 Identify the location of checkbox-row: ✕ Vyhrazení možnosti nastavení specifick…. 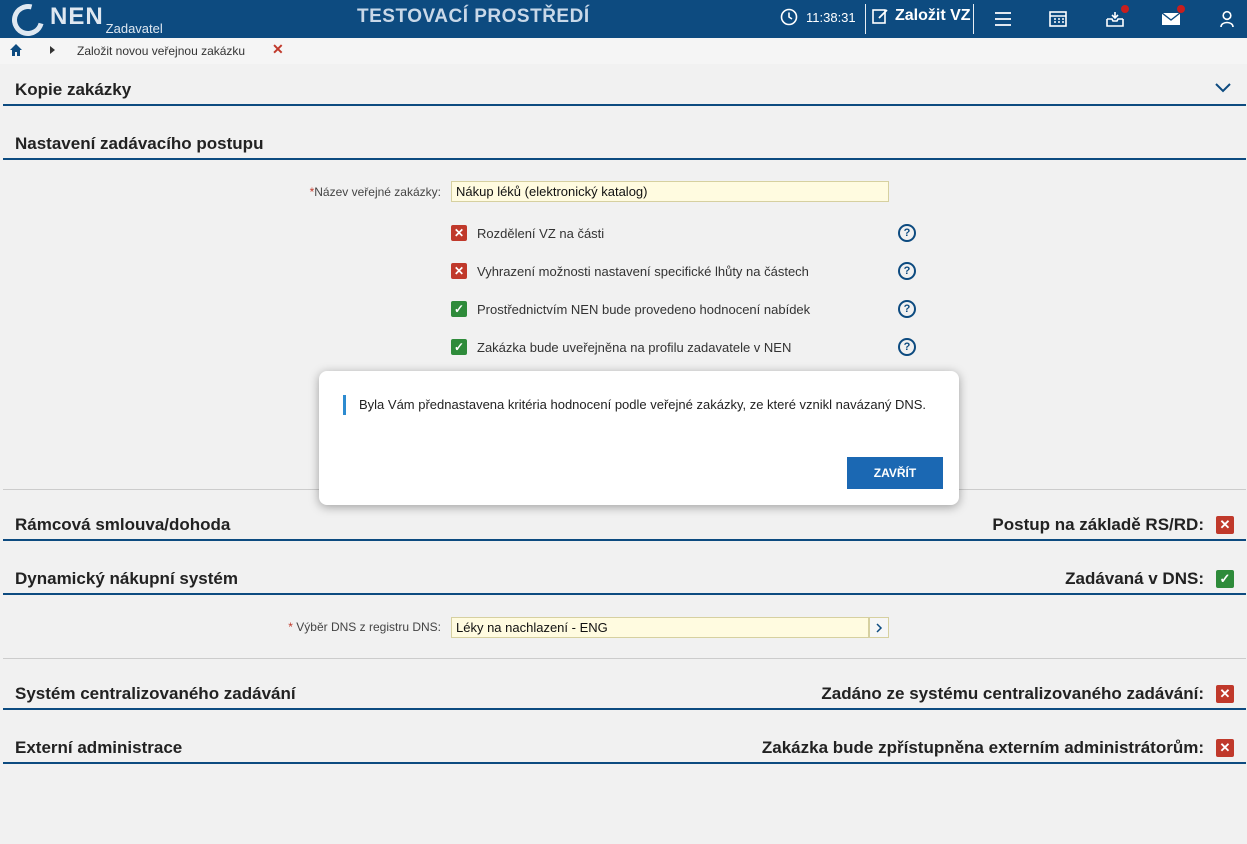
(630, 271).